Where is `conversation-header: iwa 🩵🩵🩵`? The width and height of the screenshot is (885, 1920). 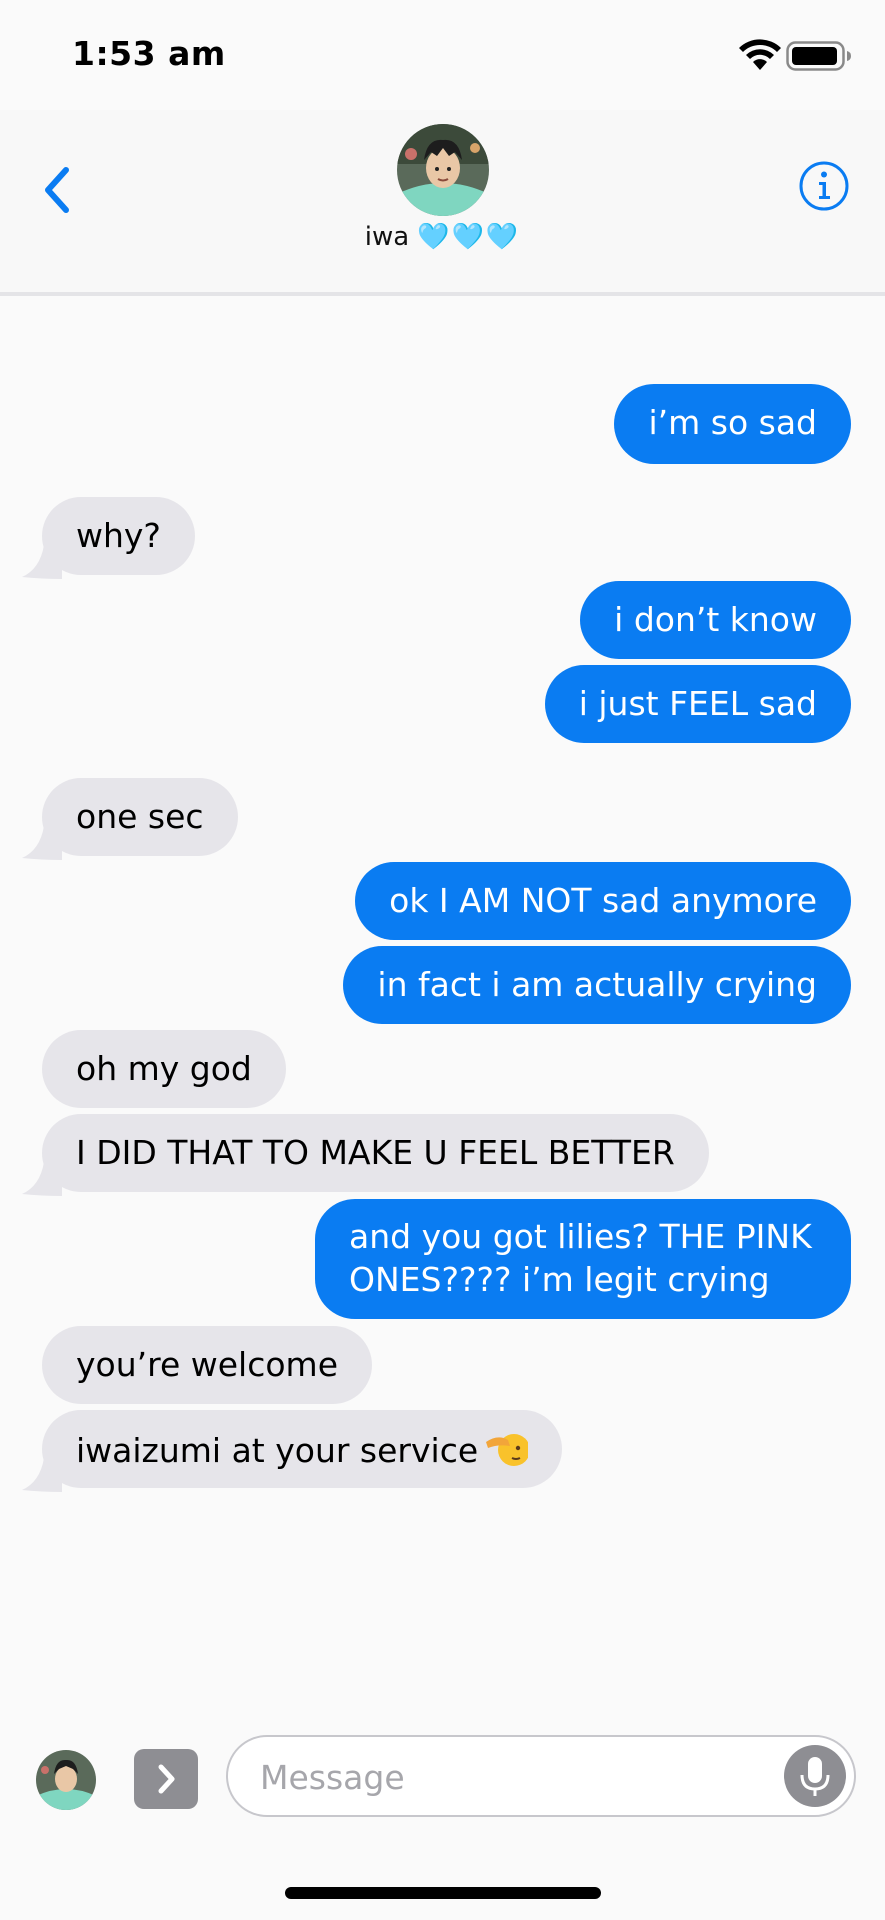
conversation-header: iwa 🩵🩵🩵 is located at coordinates (442, 203).